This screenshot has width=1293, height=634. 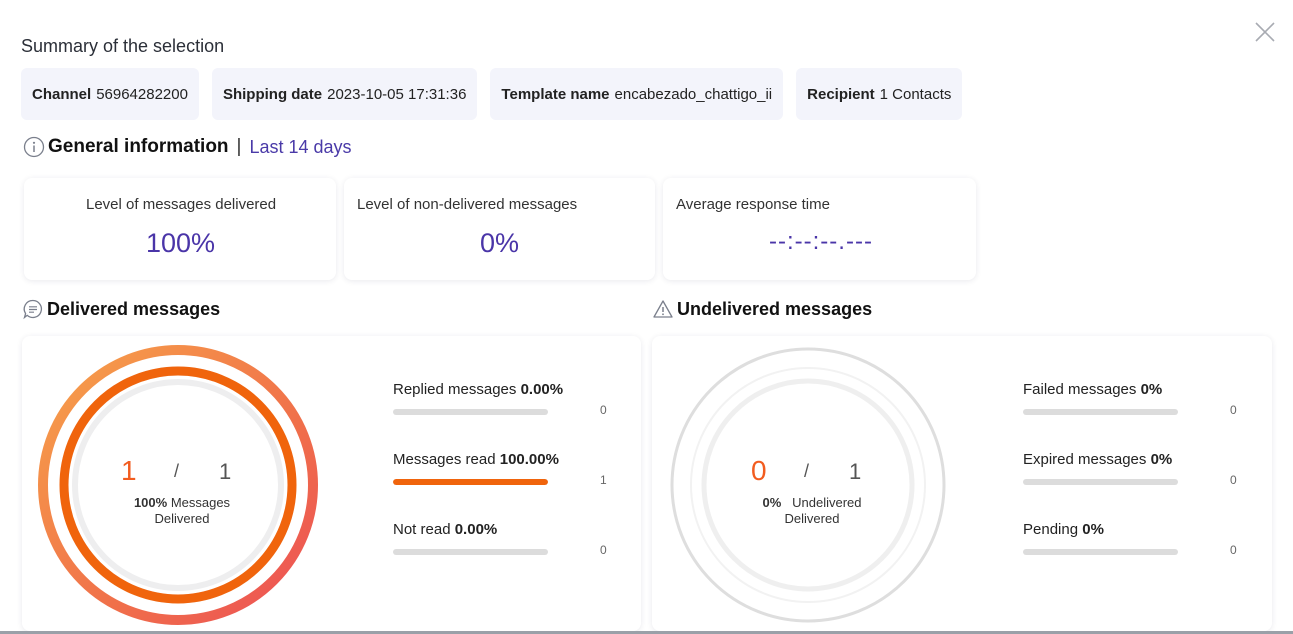 I want to click on kpi-label: Level of non-delivered messages, so click(x=467, y=204).